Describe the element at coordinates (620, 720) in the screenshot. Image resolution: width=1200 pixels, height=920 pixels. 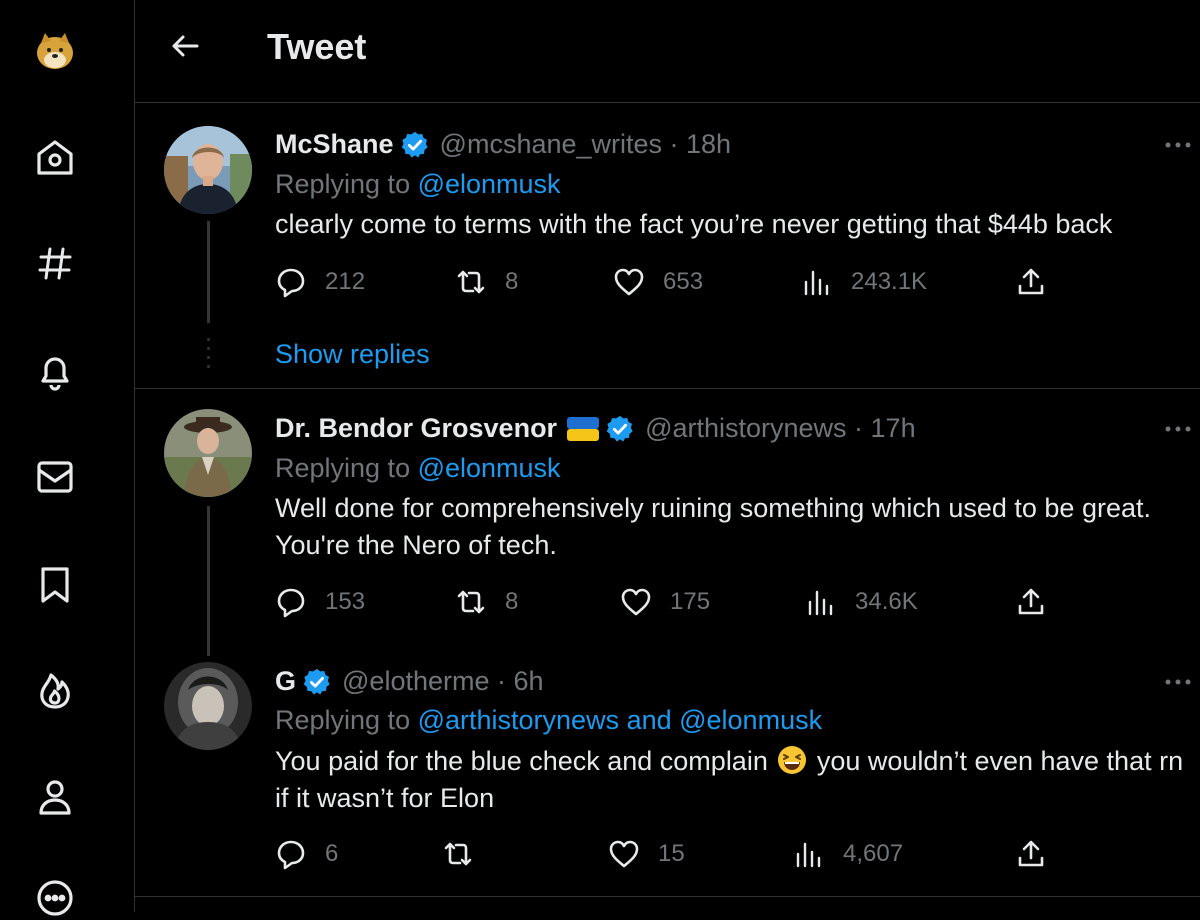
I see `mention-link: @arthistorynews and @elonmusk` at that location.